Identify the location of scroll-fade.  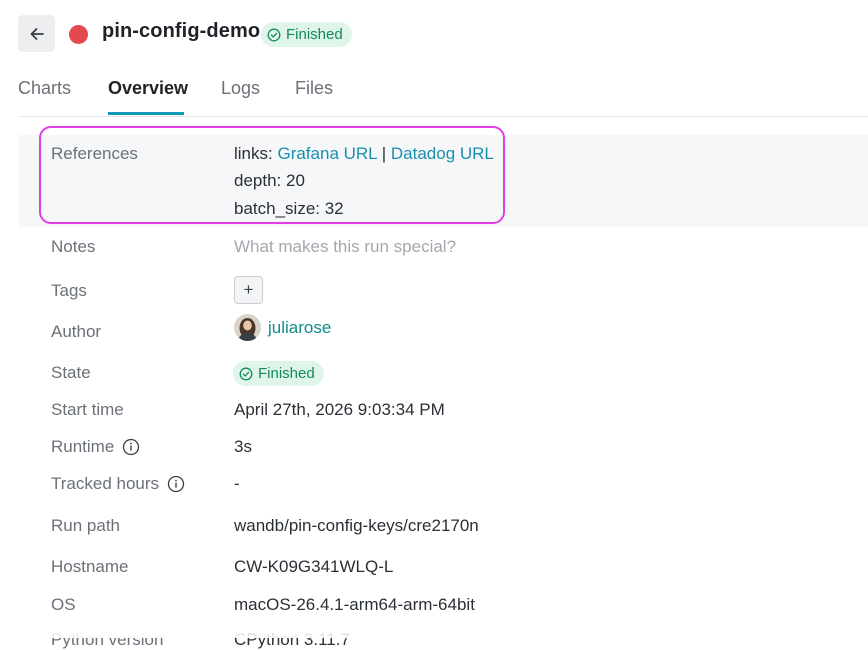
(434, 625).